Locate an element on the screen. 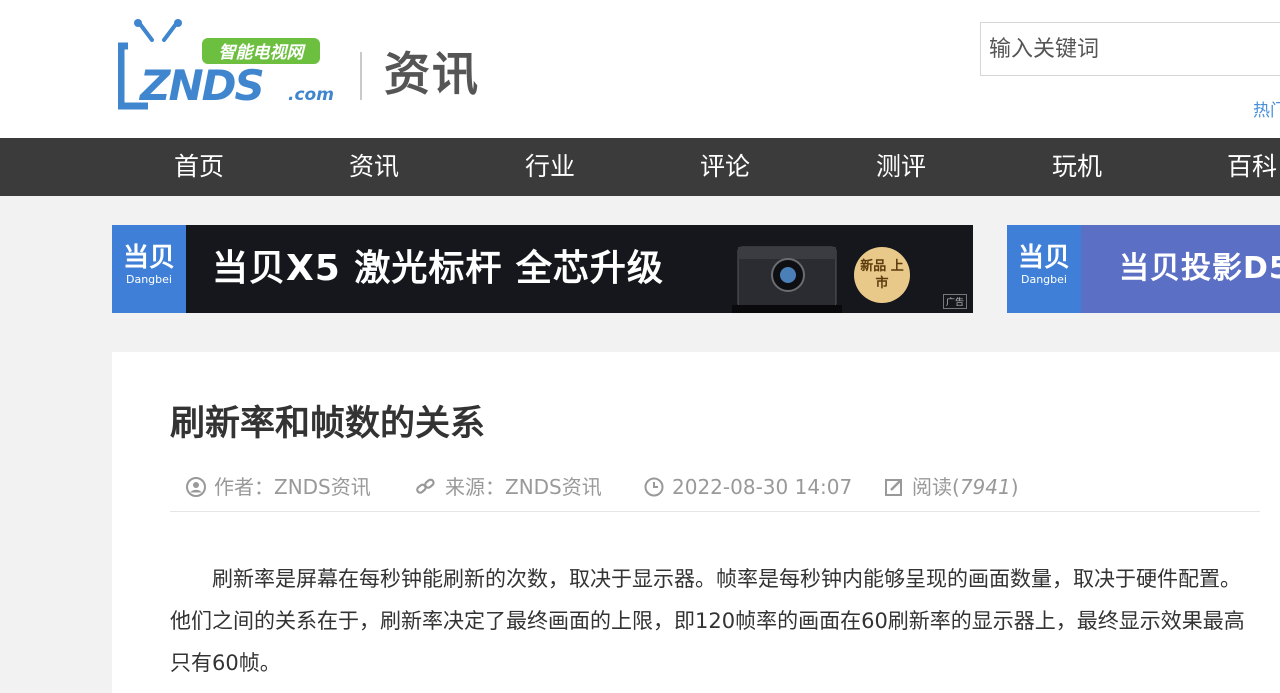 Image resolution: width=1280 pixels, height=693 pixels. nav-item-news: 资讯 is located at coordinates (374, 167).